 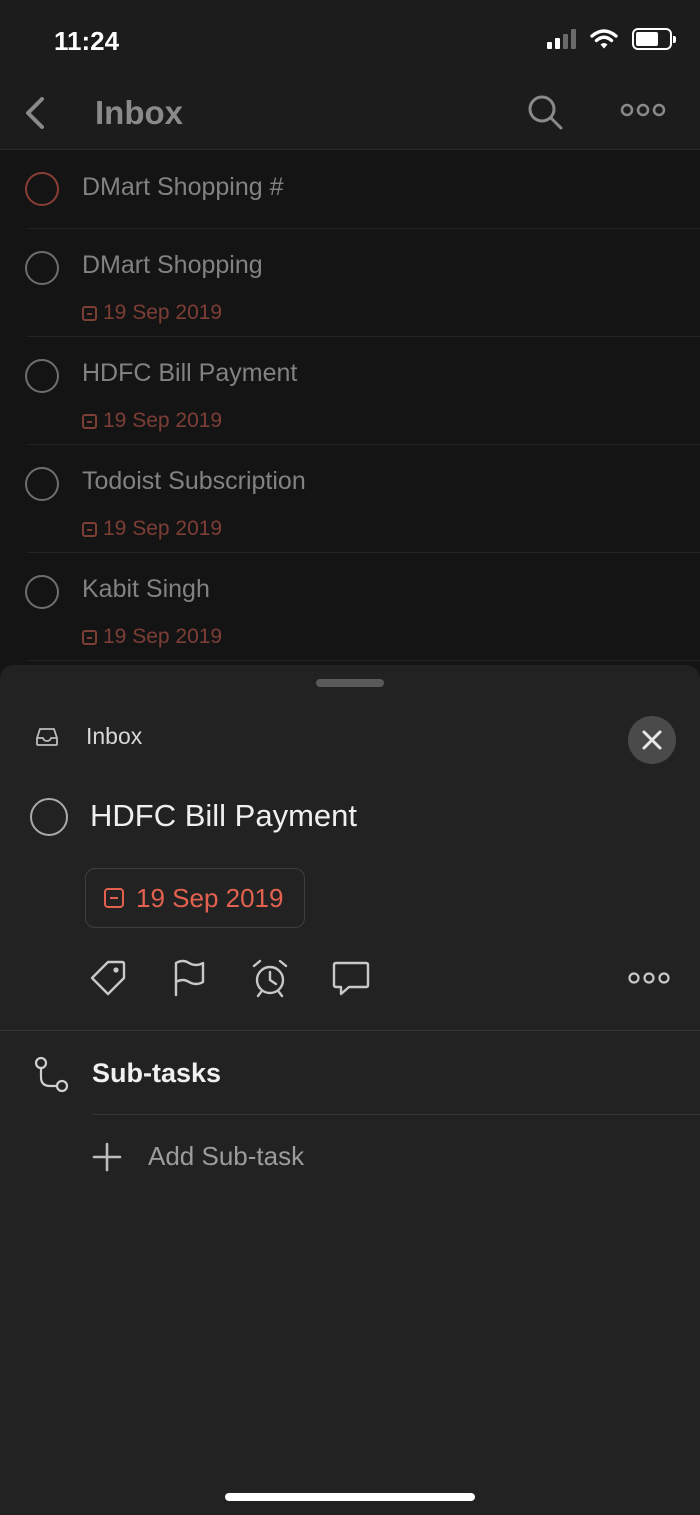 I want to click on task-row: HDFC Bill Payment 19 Sep 2019, so click(x=350, y=391).